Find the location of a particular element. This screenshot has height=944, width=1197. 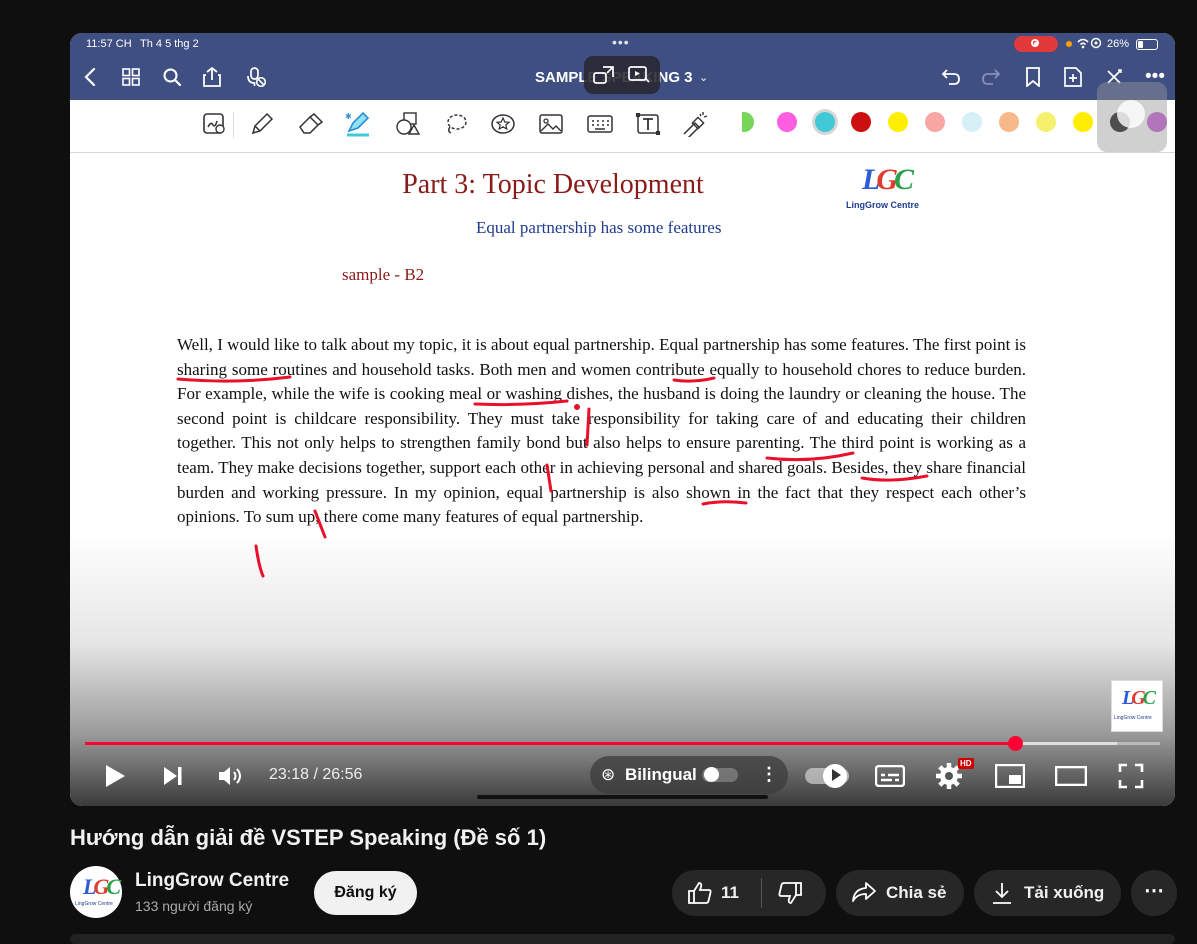

battery-percent: 26% is located at coordinates (1118, 44).